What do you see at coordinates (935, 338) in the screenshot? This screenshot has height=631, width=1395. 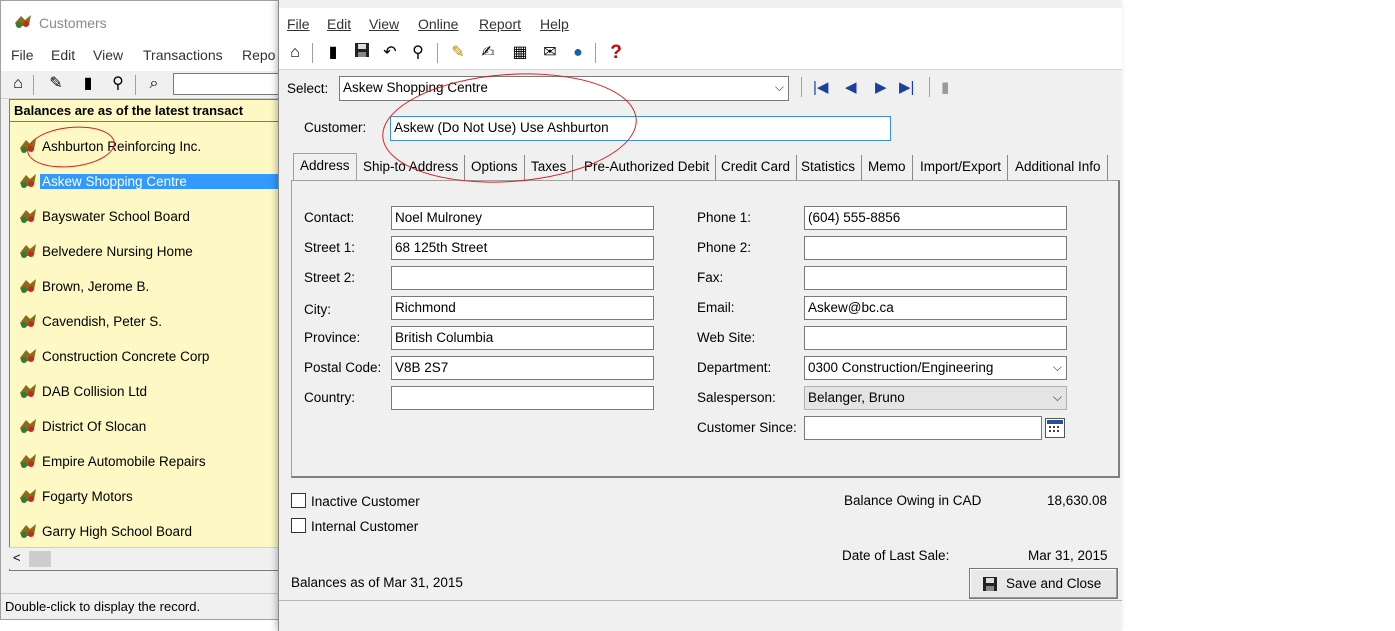 I see `website-field` at bounding box center [935, 338].